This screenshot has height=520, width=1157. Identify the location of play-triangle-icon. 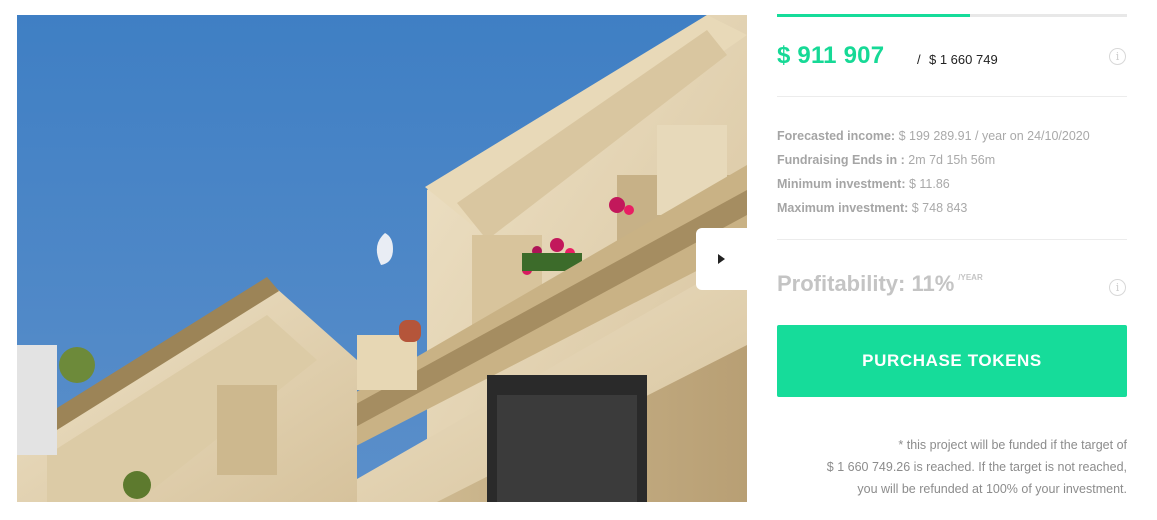
(721, 259).